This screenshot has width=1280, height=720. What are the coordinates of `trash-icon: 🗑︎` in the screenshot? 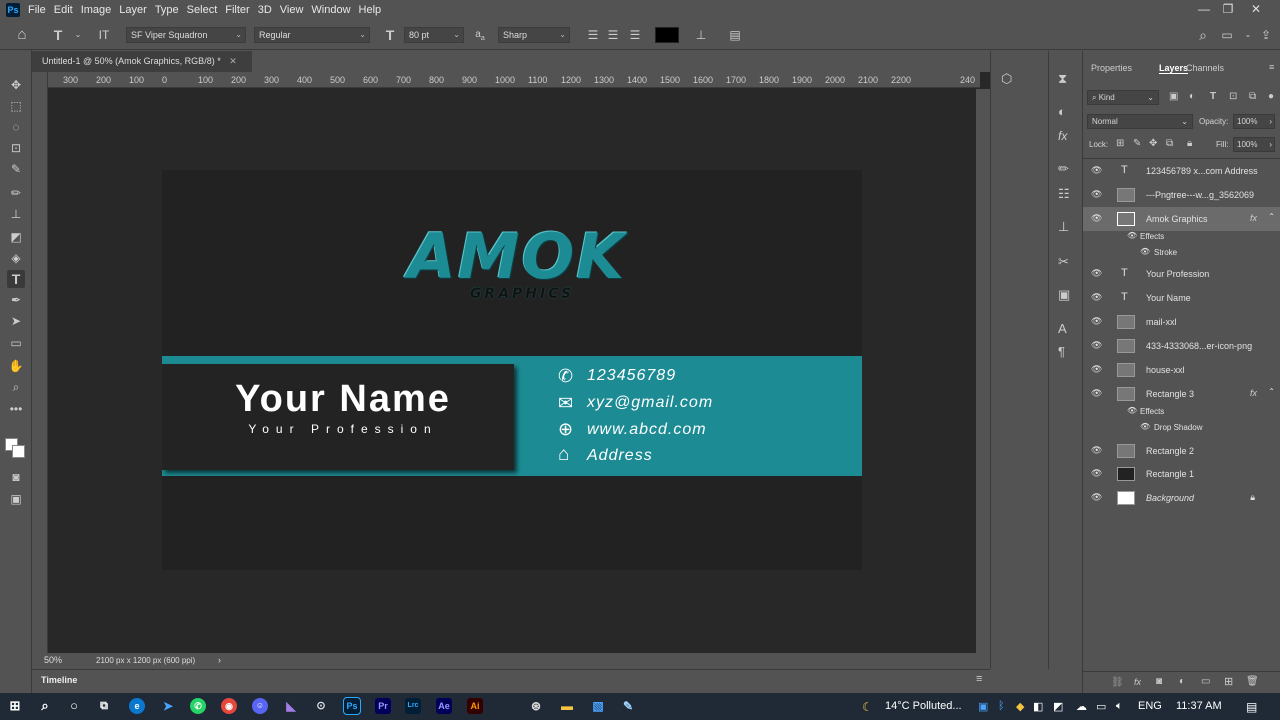 It's located at (1252, 681).